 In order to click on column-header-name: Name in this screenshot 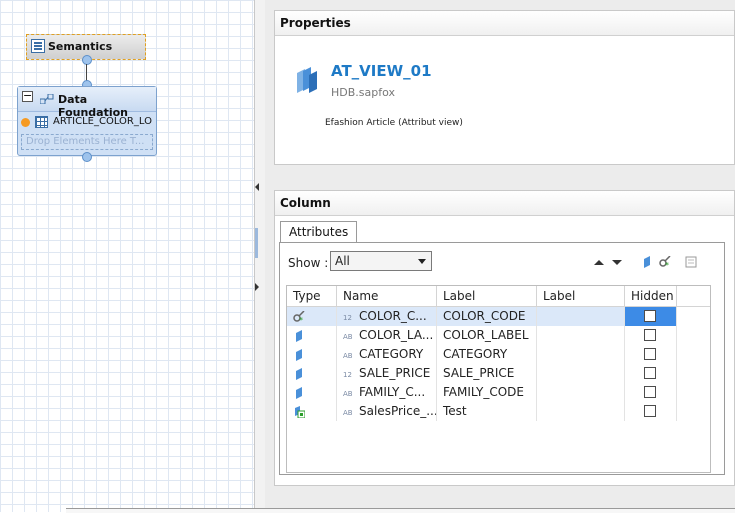, I will do `click(387, 296)`.